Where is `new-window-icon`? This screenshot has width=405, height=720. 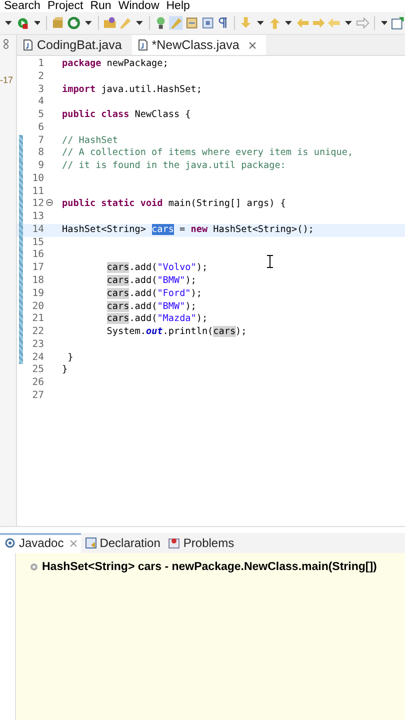 new-window-icon is located at coordinates (398, 23).